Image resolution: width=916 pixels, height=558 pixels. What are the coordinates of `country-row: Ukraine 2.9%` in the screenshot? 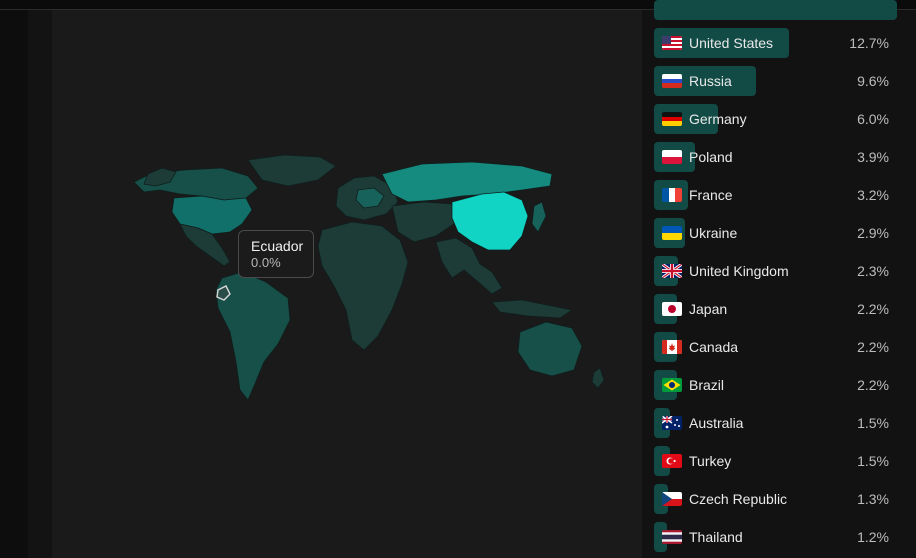 It's located at (779, 233).